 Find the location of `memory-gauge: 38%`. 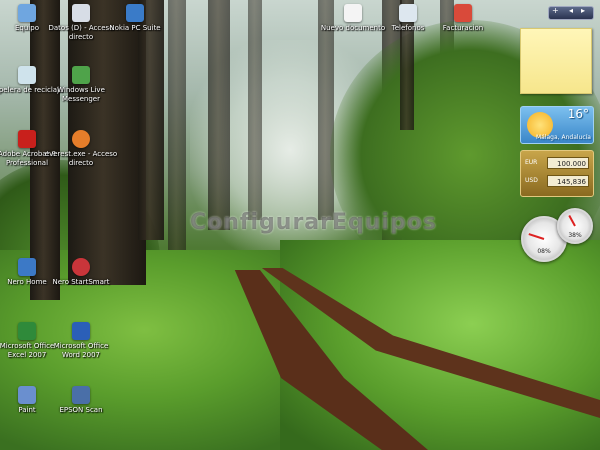

memory-gauge: 38% is located at coordinates (575, 226).